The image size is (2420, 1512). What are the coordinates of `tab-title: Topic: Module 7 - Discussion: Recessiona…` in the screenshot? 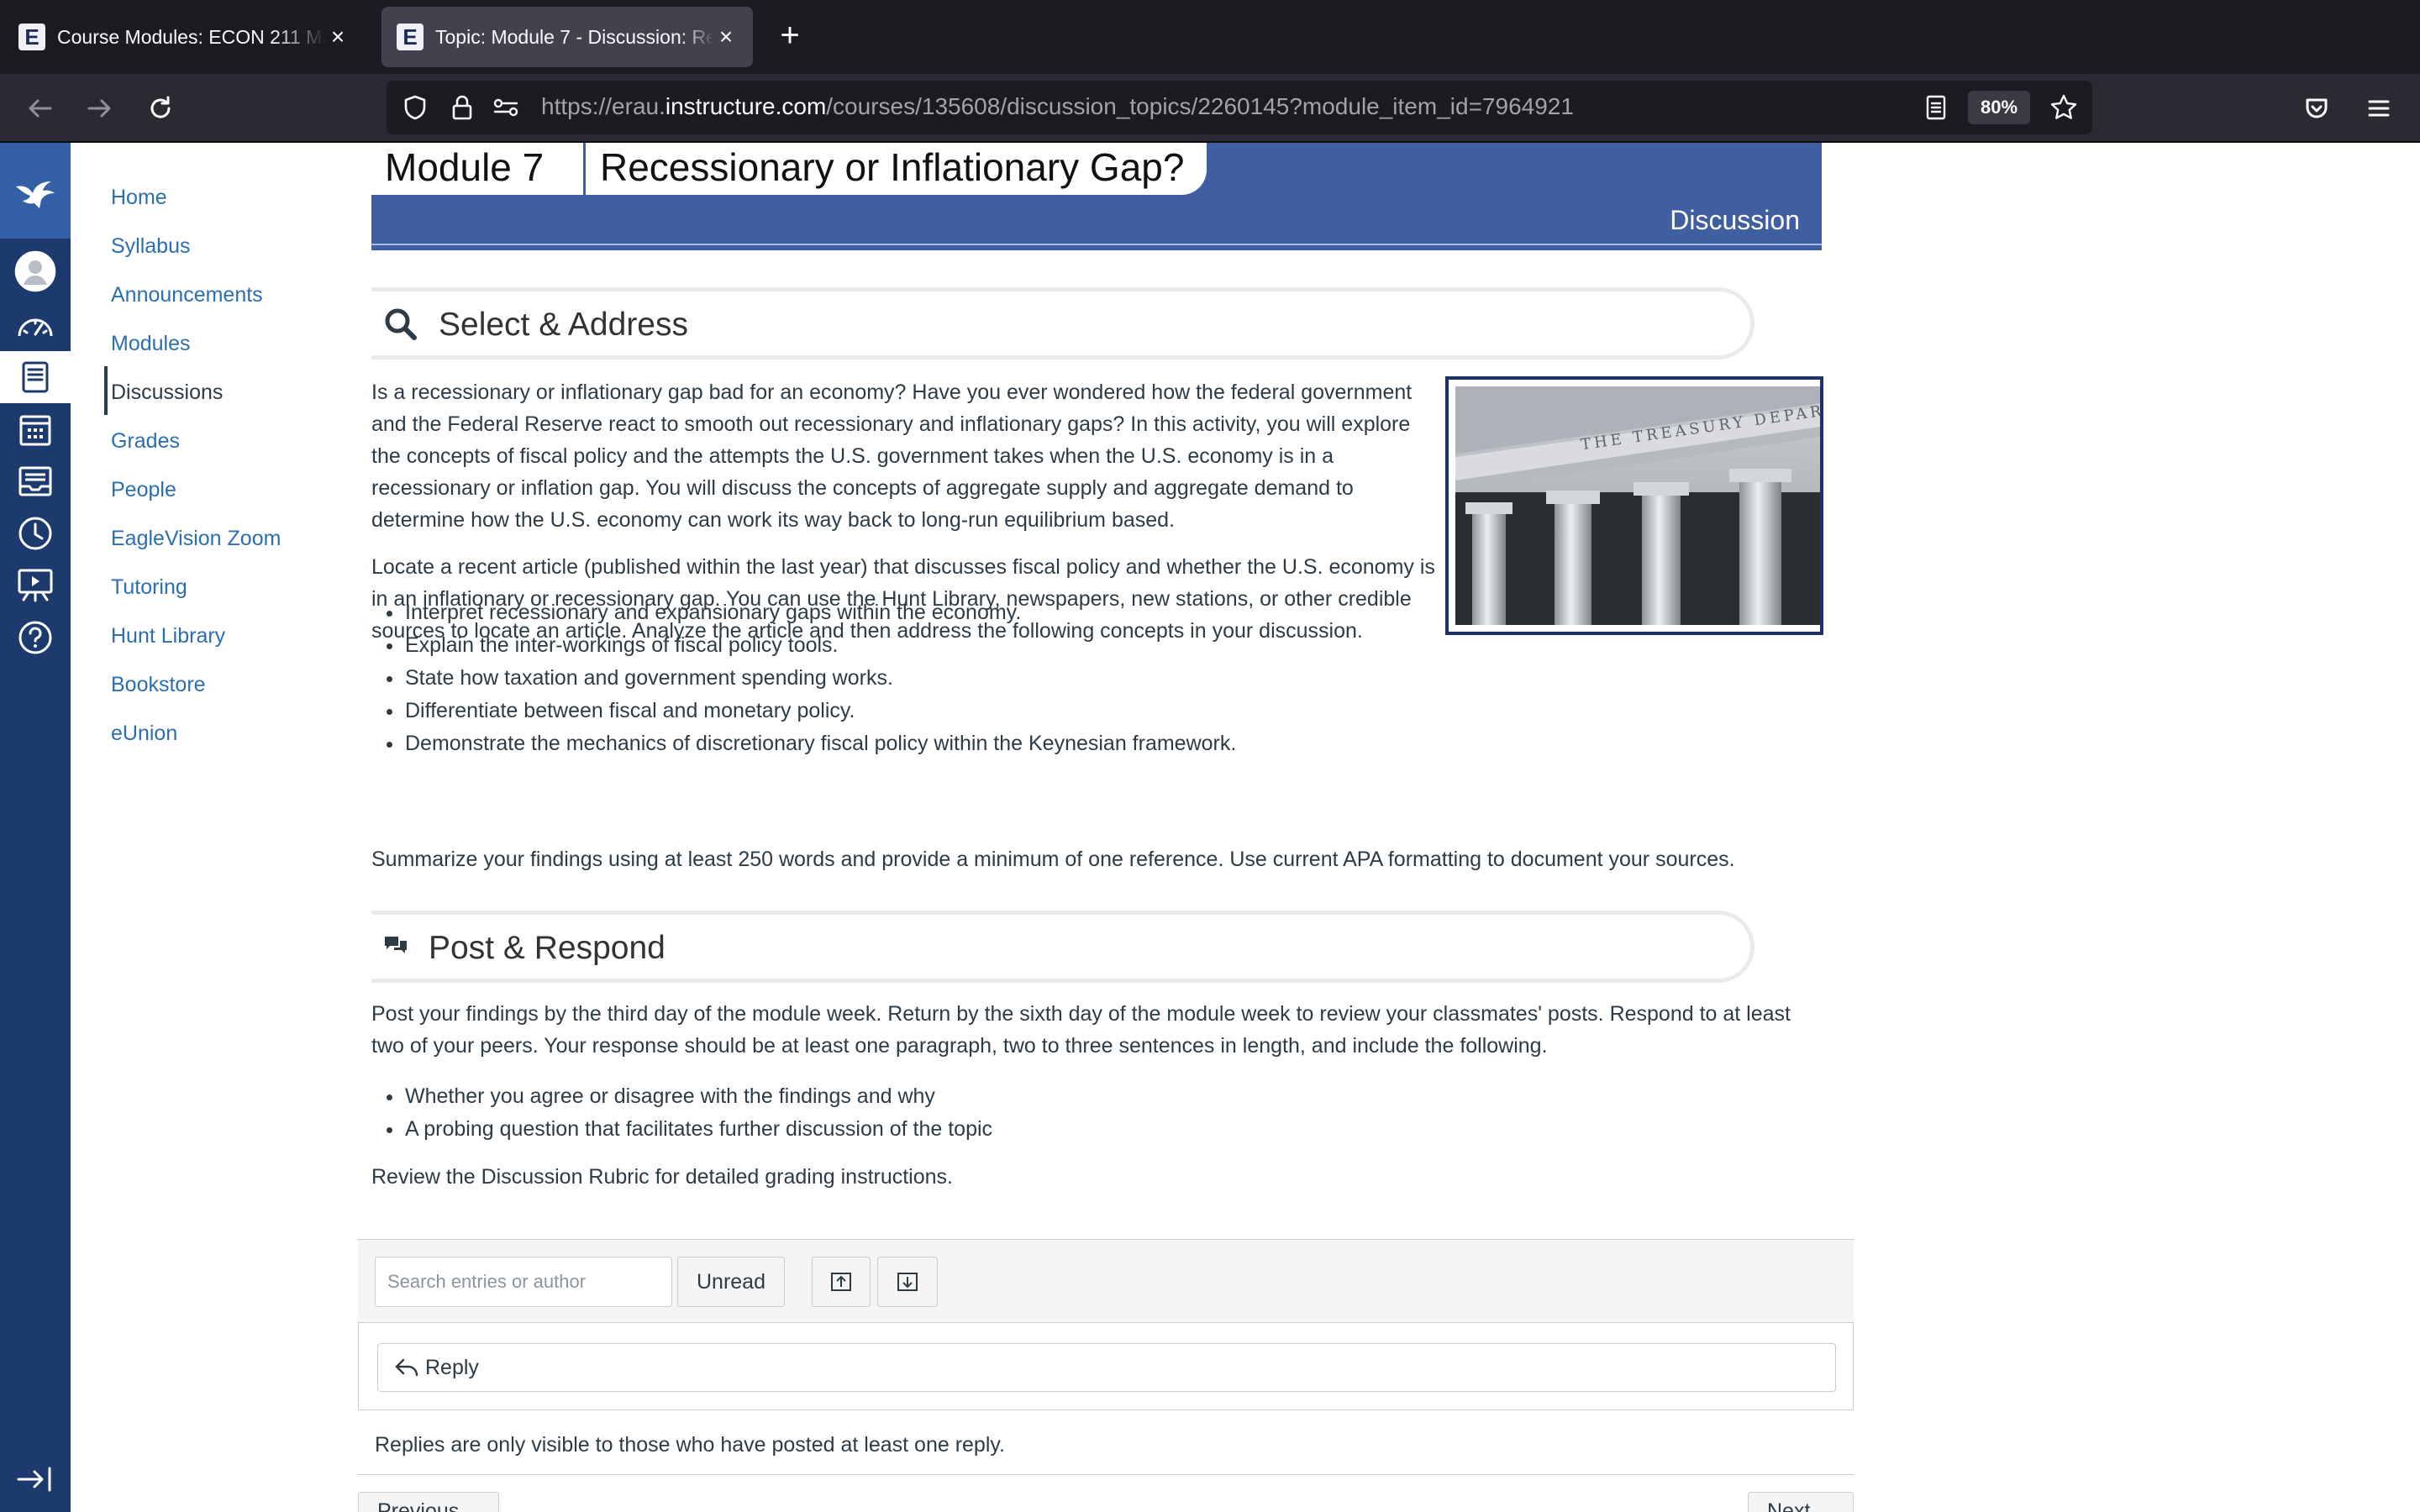 It's located at (574, 36).